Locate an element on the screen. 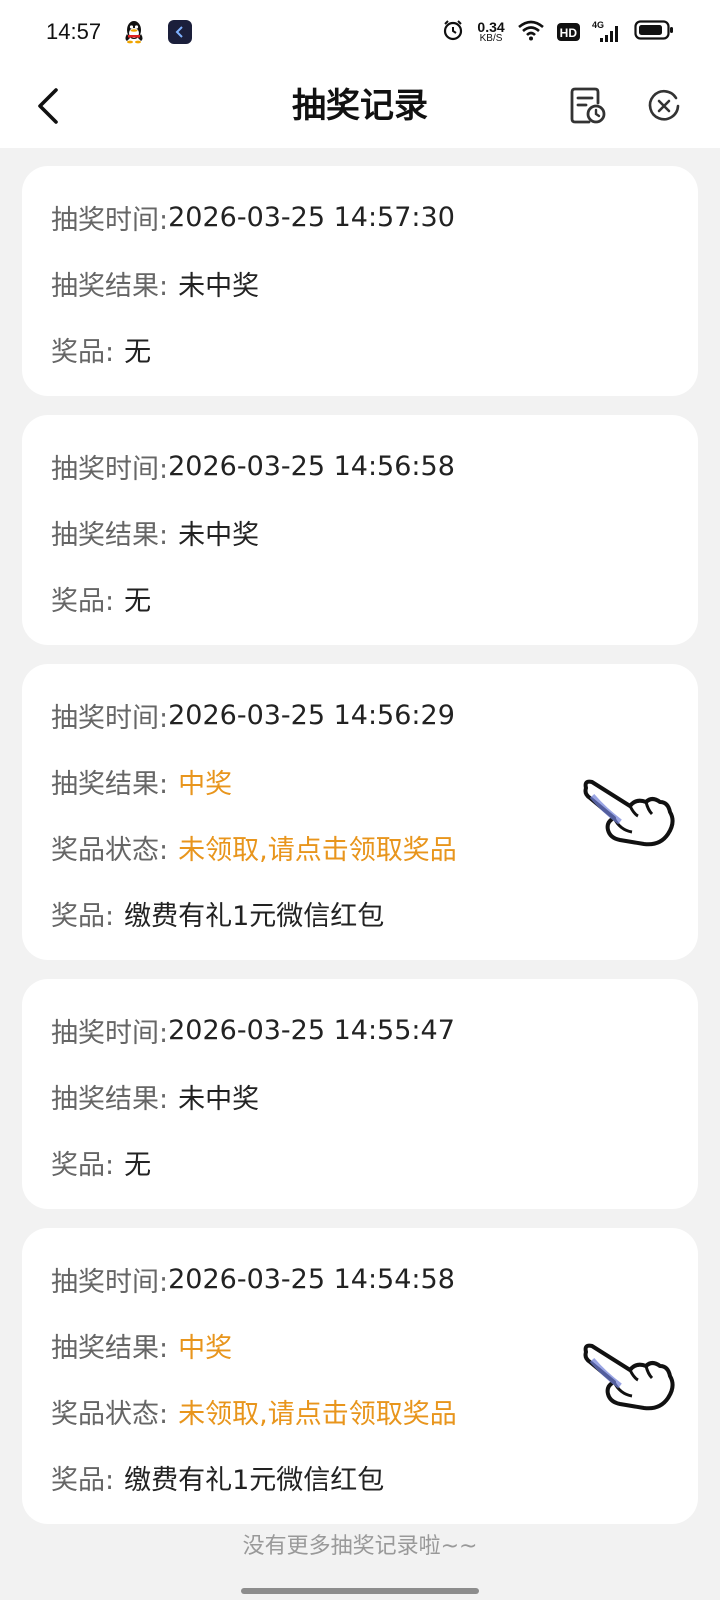 The image size is (720, 1600). draw-time-row: 抽奖时间: 2026-03-25 14:56:29 is located at coordinates (360, 715).